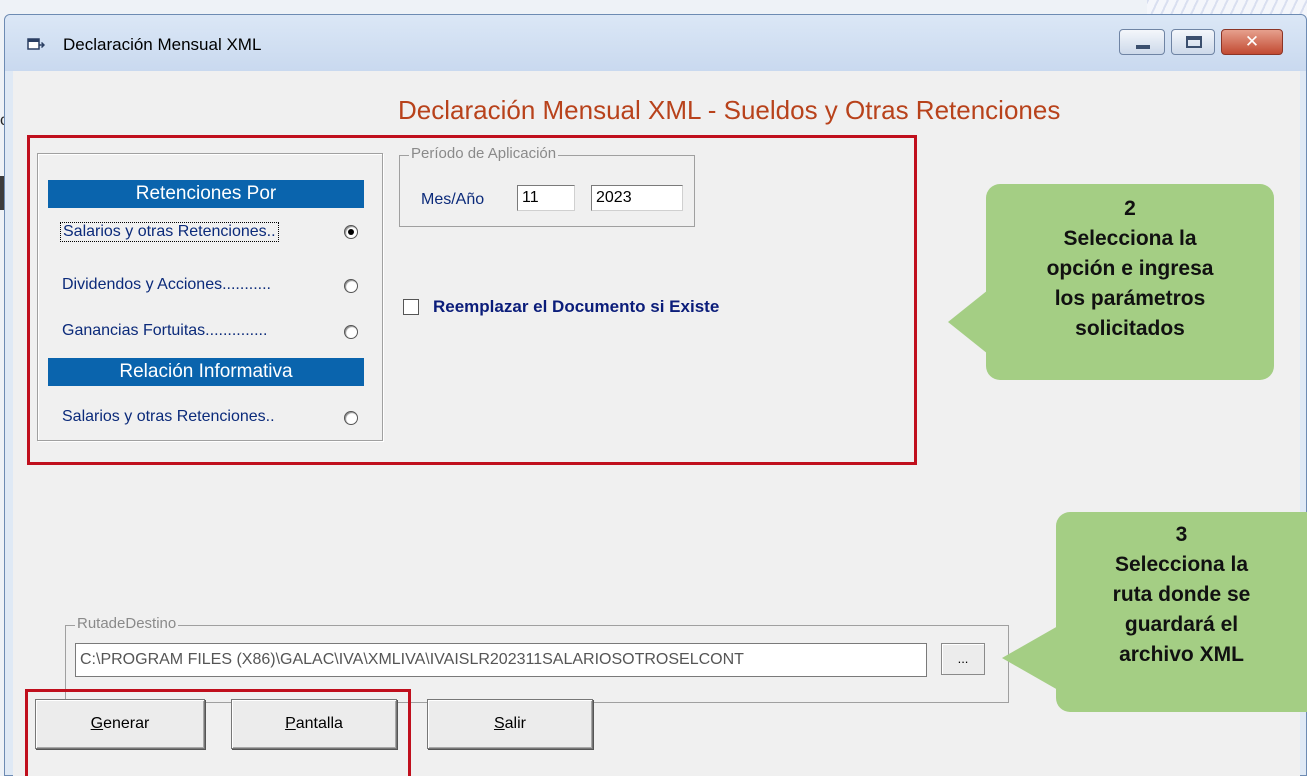 The image size is (1307, 776). Describe the element at coordinates (36, 44) in the screenshot. I see `app-window-icon` at that location.